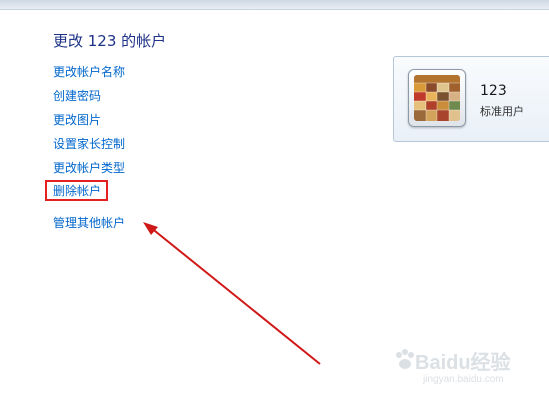 This screenshot has height=401, width=549. I want to click on watermark-brand: Baidu经验, so click(463, 363).